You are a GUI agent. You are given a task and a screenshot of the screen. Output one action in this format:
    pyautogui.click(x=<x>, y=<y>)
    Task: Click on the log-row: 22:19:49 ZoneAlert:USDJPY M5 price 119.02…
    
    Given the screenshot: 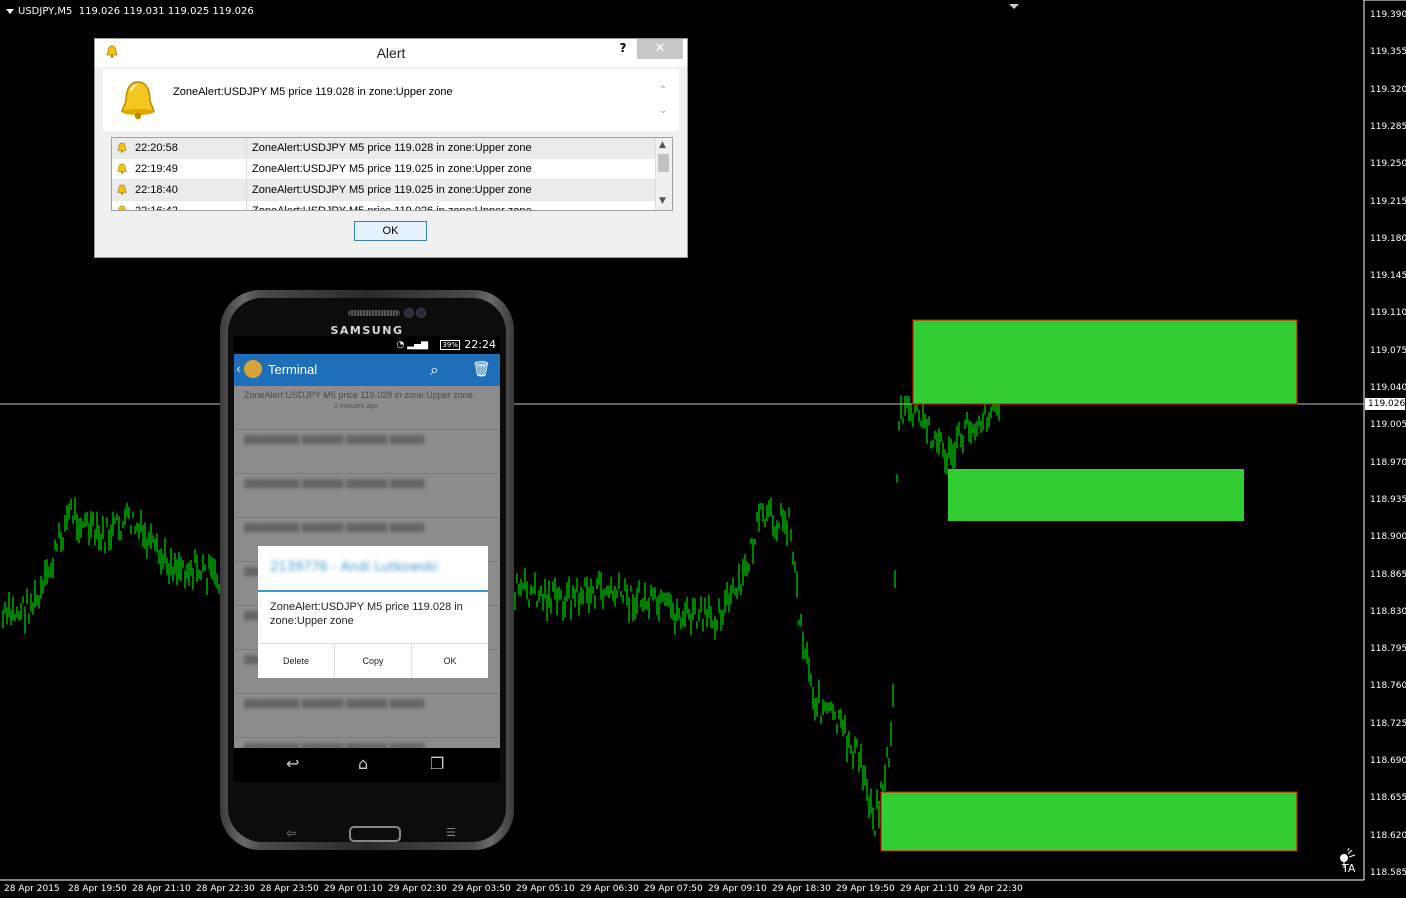 What is the action you would take?
    pyautogui.click(x=392, y=169)
    